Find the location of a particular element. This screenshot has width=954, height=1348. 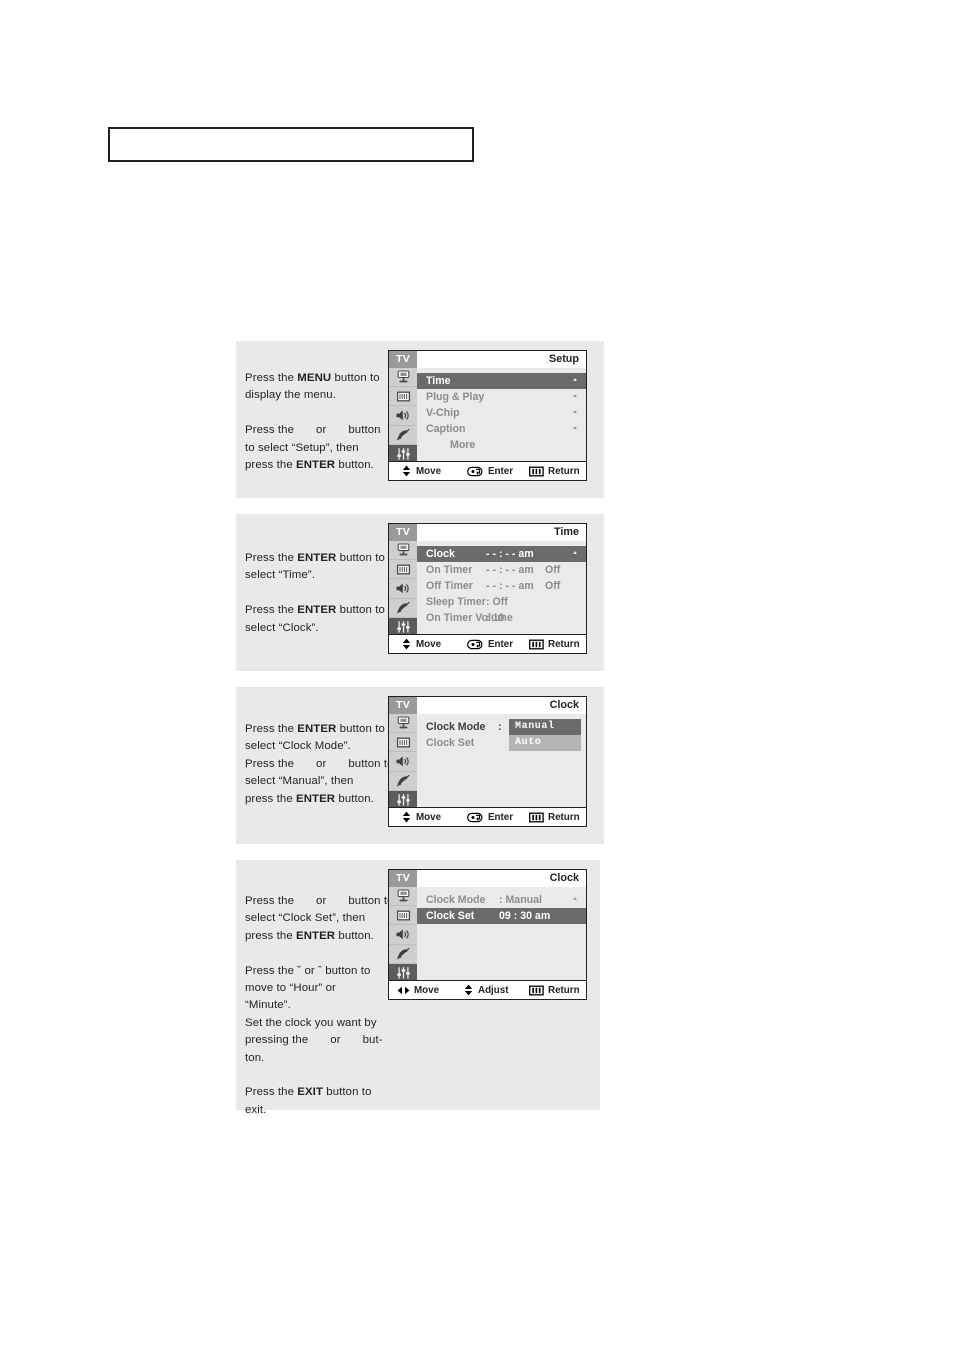

osd-menu-row: More is located at coordinates (501, 445).